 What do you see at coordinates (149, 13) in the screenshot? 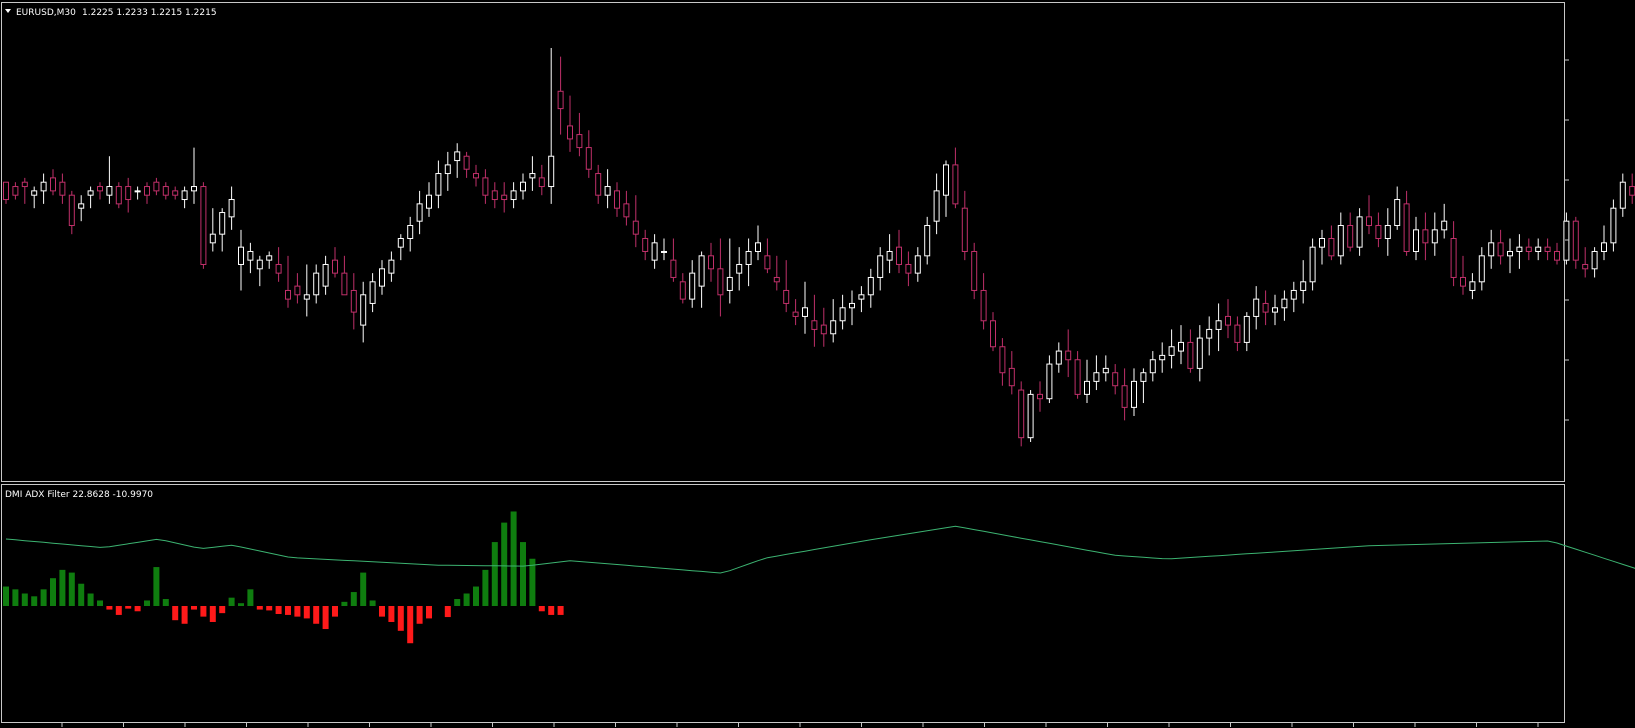
I see `chart-ohlc: 1.2225 1.2233 1.2215 1.2215` at bounding box center [149, 13].